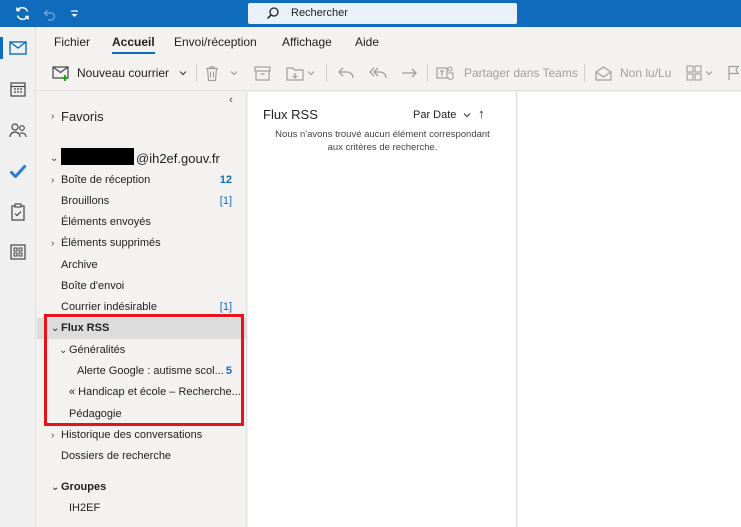 This screenshot has width=741, height=527. What do you see at coordinates (82, 116) in the screenshot?
I see `favorites-label: Favoris` at bounding box center [82, 116].